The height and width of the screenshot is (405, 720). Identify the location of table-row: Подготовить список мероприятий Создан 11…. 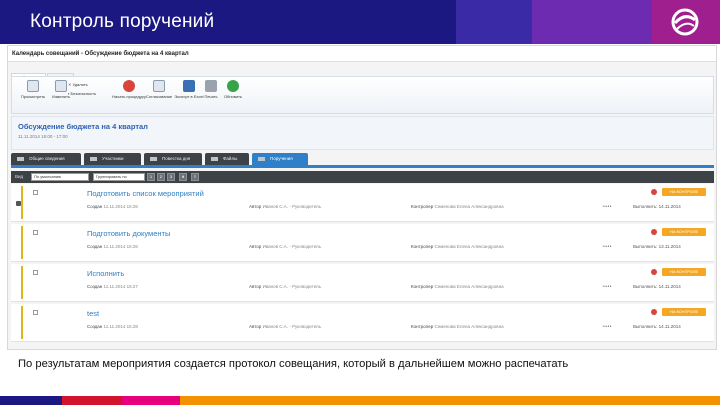
(362, 203).